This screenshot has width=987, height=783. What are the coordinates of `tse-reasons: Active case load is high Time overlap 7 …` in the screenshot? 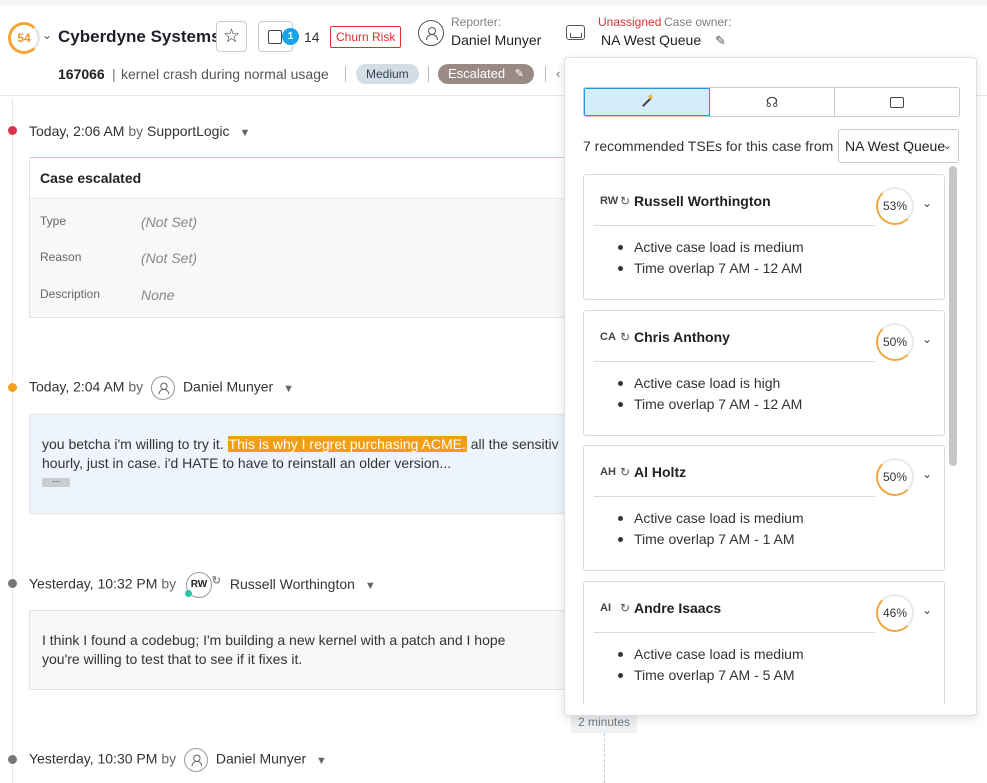 It's located at (709, 394).